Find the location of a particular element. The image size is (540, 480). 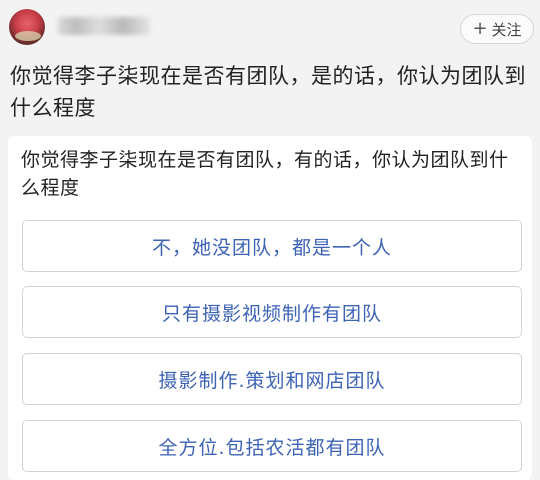

follow-button: + 关注 is located at coordinates (497, 29).